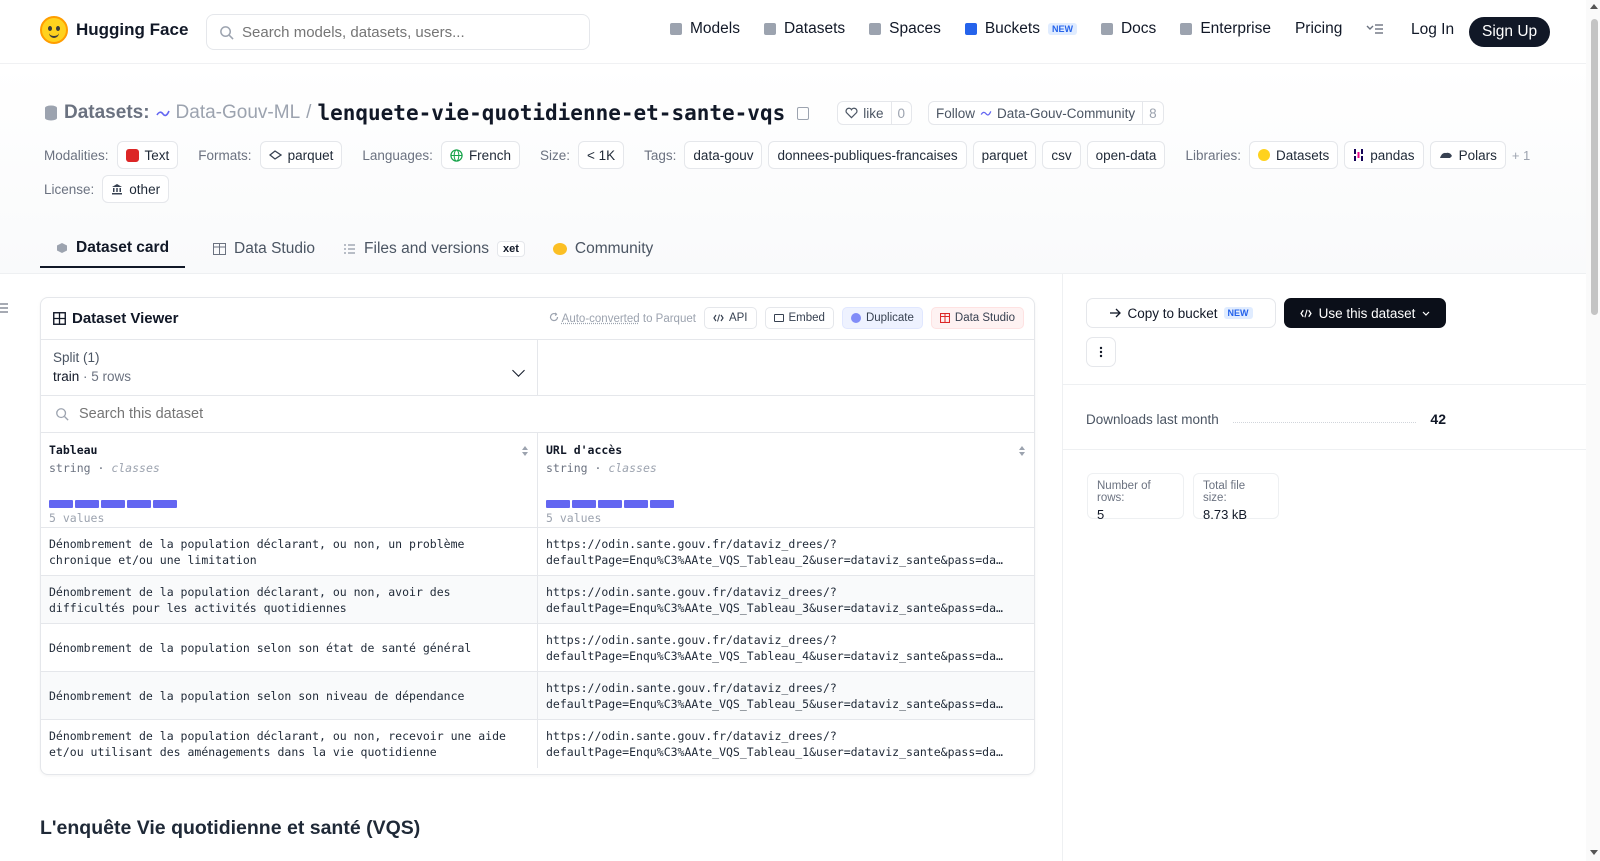 The image size is (1600, 861). What do you see at coordinates (1365, 313) in the screenshot?
I see `use-this-dataset-button: Use this dataset` at bounding box center [1365, 313].